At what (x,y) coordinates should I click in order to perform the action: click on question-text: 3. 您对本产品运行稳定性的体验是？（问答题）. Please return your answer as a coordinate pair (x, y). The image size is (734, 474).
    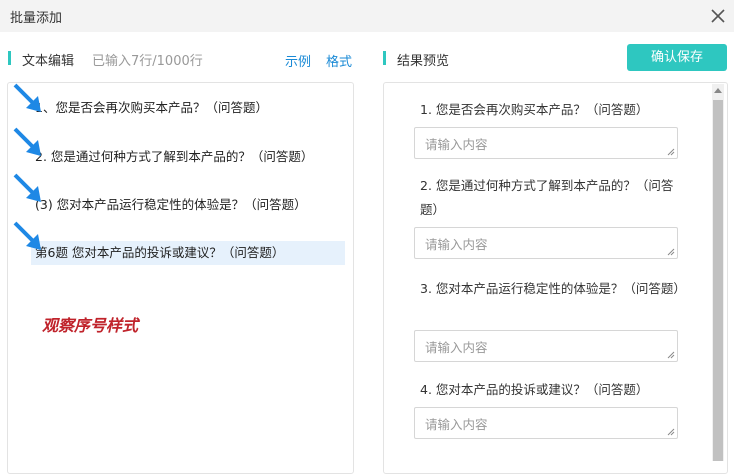
    Looking at the image, I should click on (553, 288).